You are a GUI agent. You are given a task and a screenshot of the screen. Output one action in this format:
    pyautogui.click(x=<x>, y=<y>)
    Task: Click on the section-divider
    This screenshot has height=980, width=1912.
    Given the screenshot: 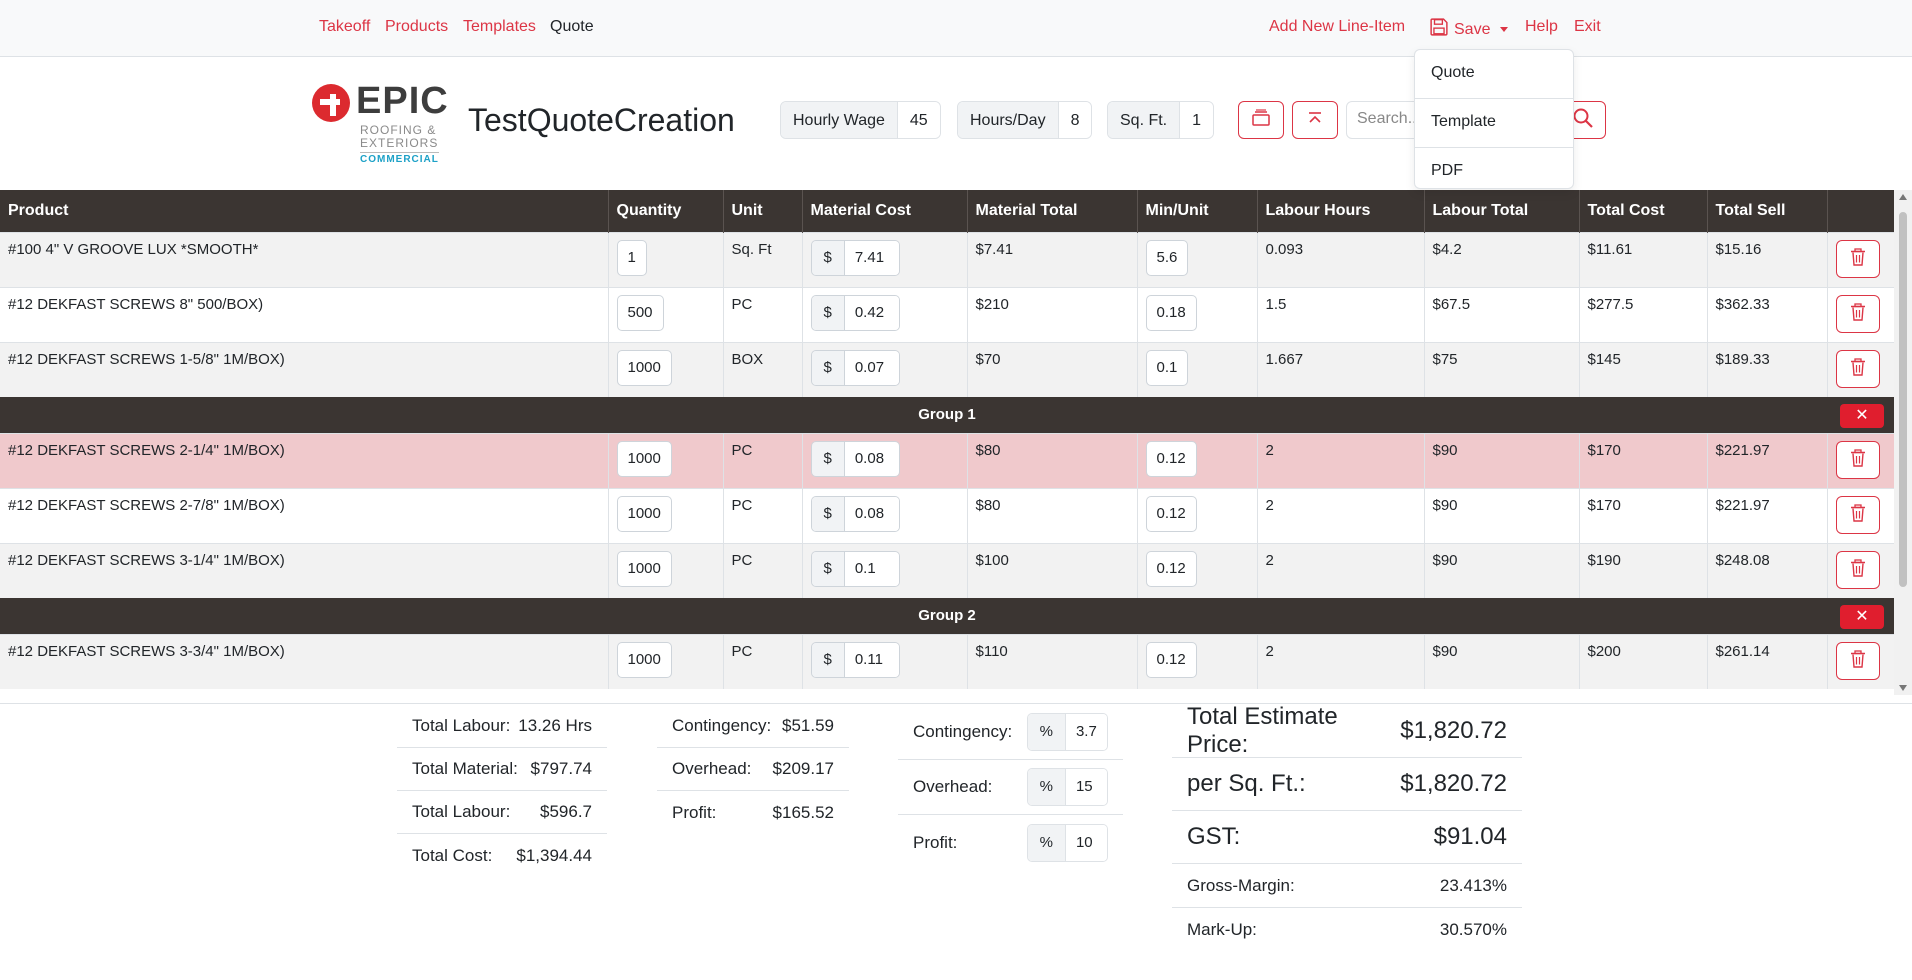 What is the action you would take?
    pyautogui.click(x=956, y=703)
    